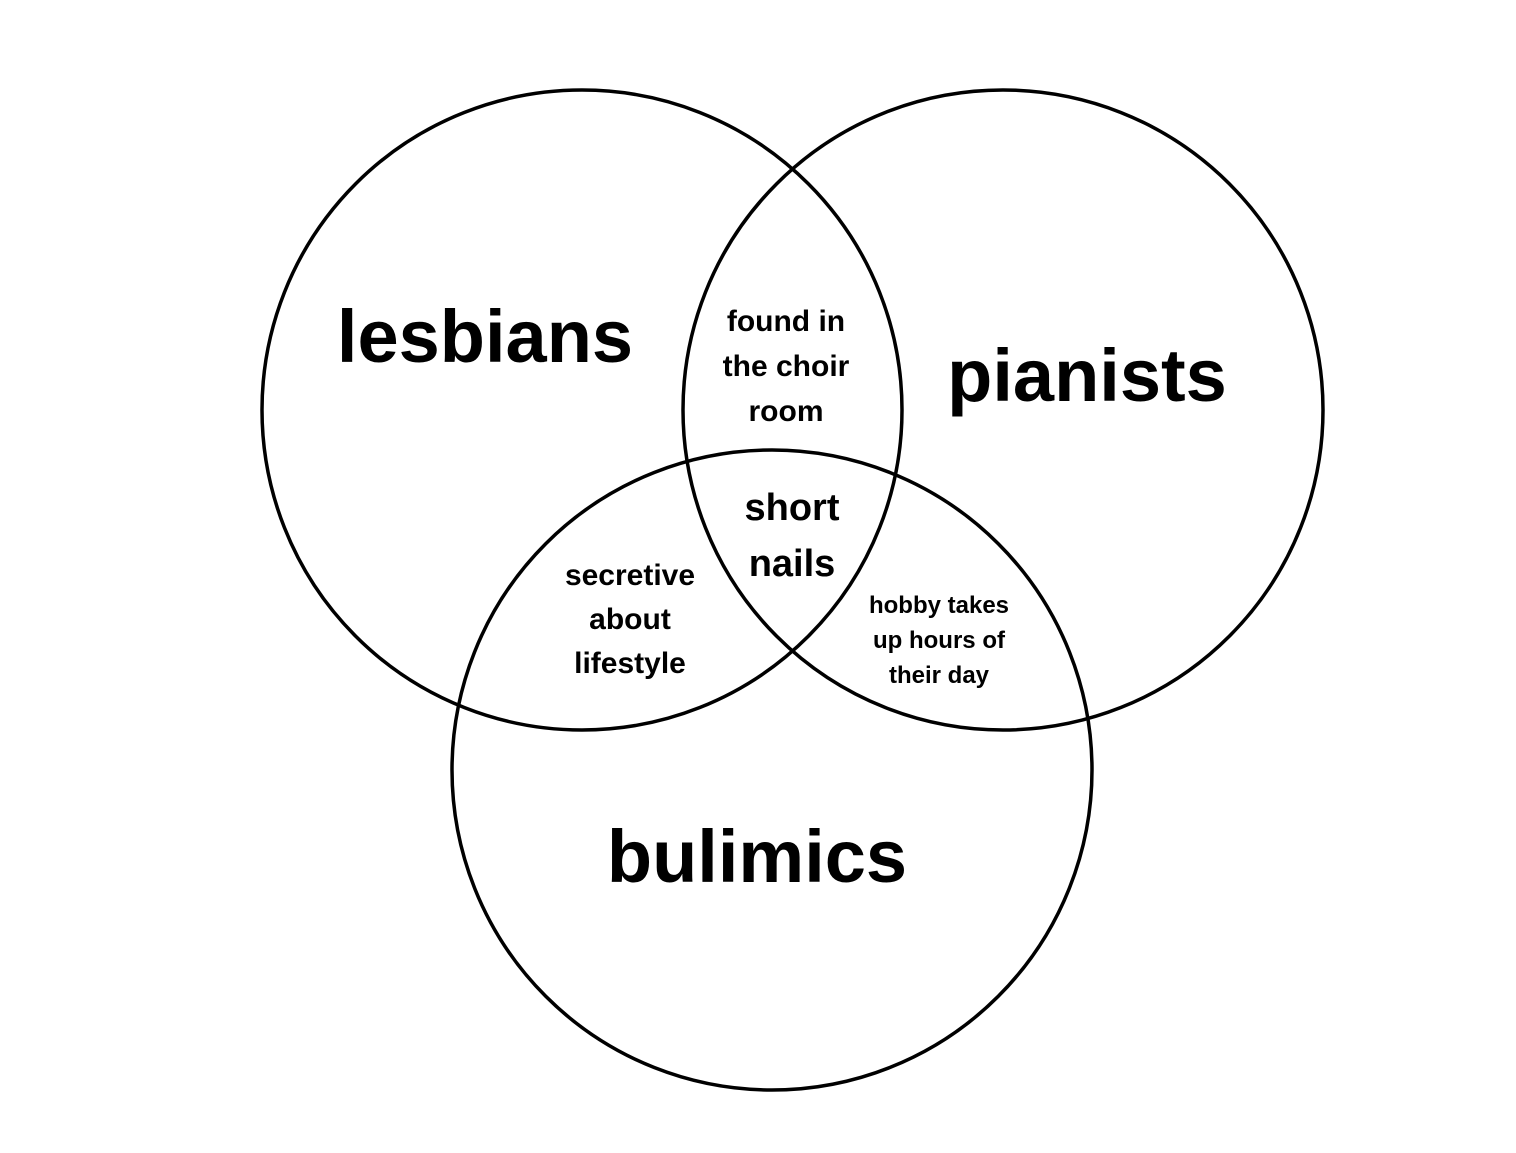 The height and width of the screenshot is (1153, 1516). Describe the element at coordinates (939, 675) in the screenshot. I see `intersection-label-line: their day` at that location.